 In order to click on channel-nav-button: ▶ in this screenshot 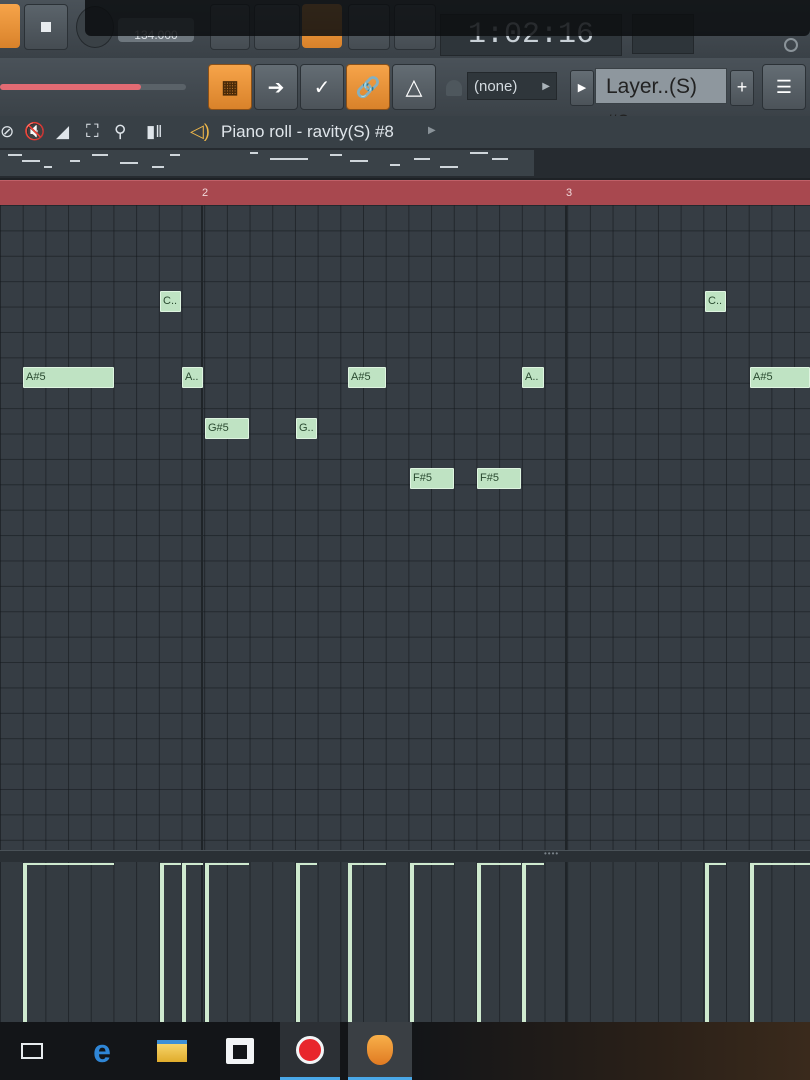, I will do `click(582, 88)`.